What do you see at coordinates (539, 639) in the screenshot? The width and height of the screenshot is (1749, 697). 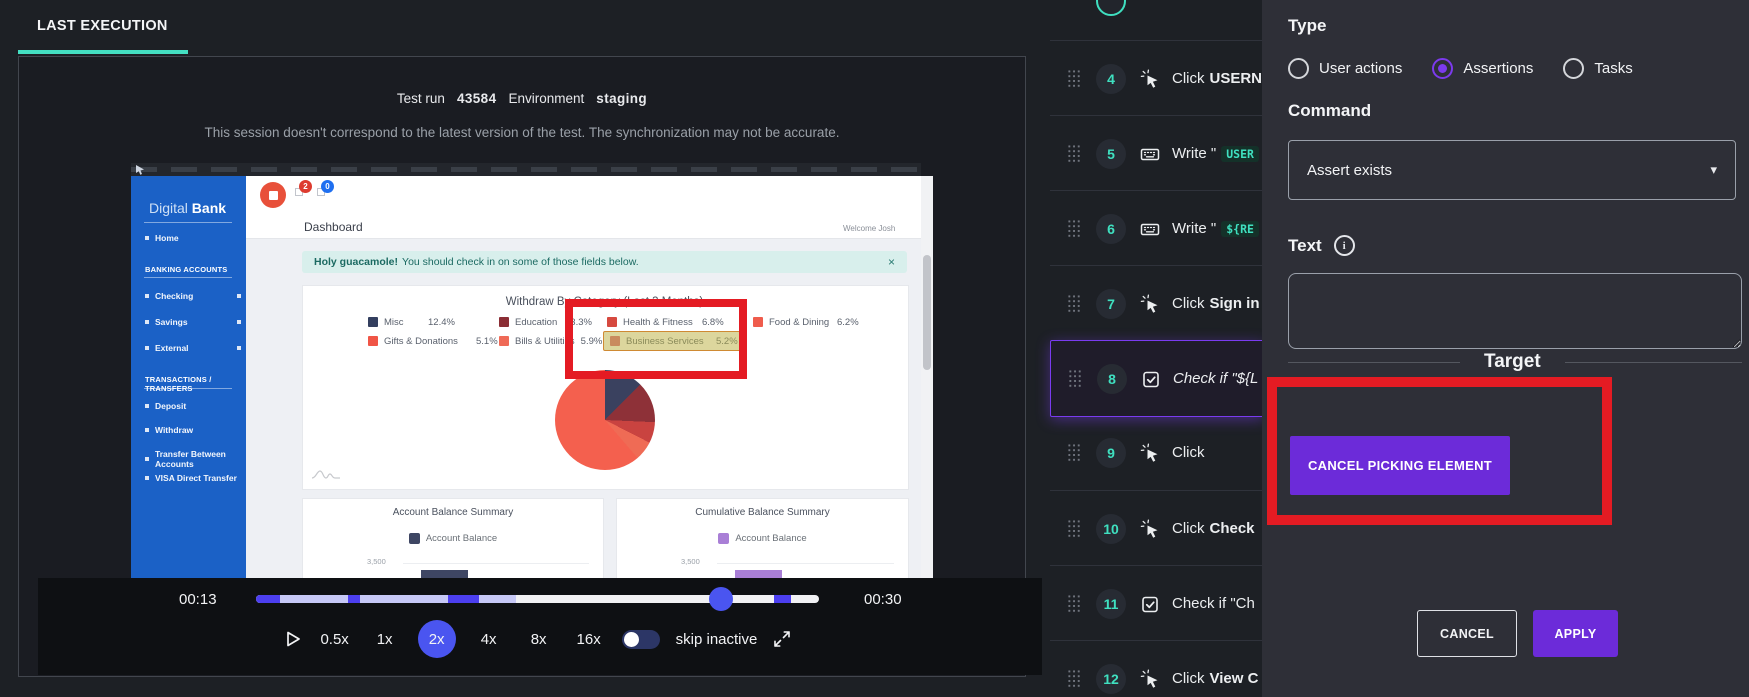 I see `speed-8x: 8x` at bounding box center [539, 639].